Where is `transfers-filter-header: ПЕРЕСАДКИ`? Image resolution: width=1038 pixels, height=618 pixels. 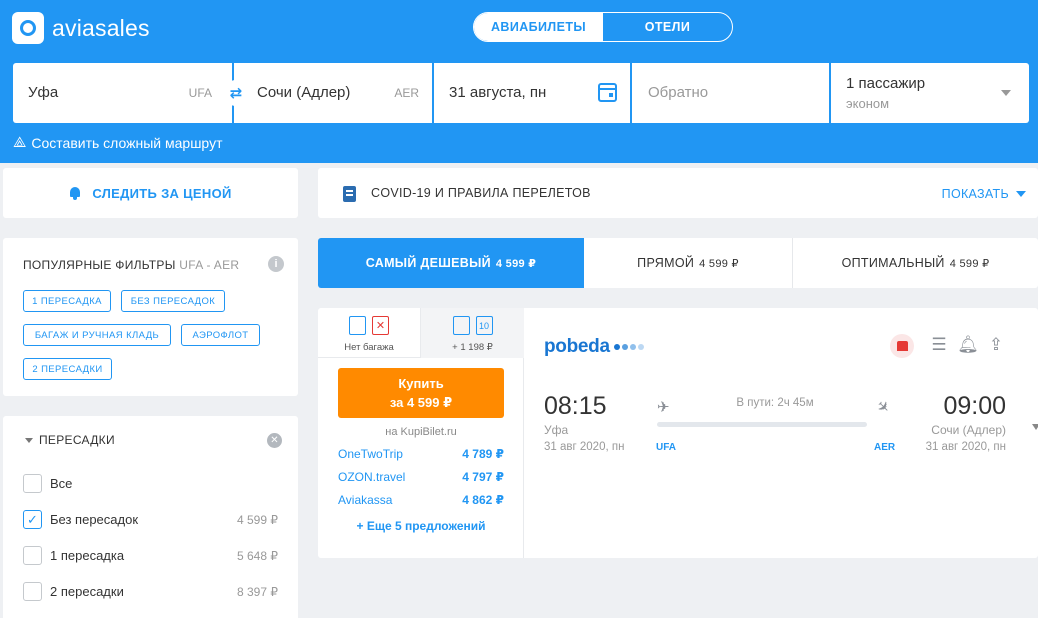 transfers-filter-header: ПЕРЕСАДКИ is located at coordinates (70, 440).